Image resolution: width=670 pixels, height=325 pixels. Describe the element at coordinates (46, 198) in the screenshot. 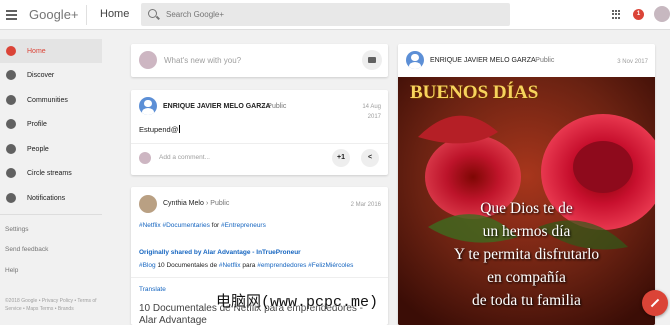

I see `sidebar-item-label: Notifications` at that location.